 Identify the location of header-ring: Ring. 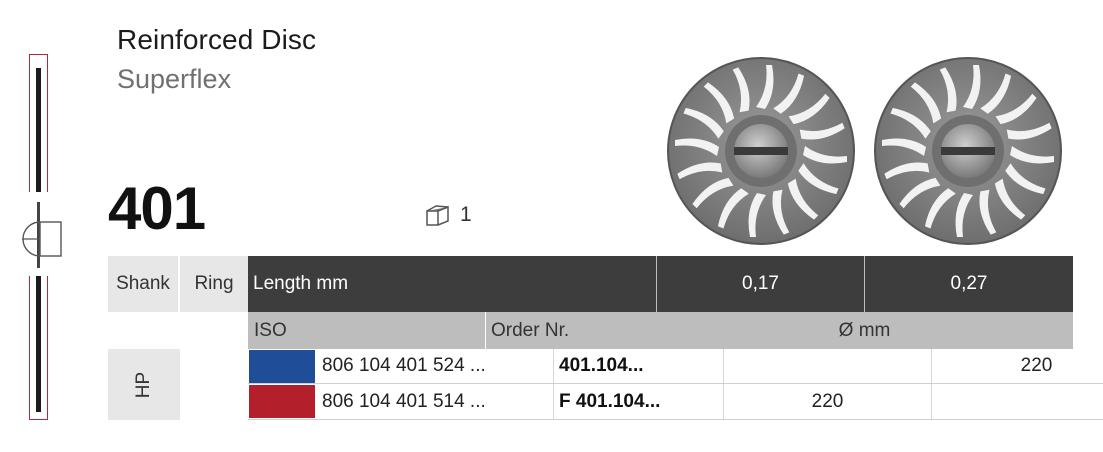
(214, 284).